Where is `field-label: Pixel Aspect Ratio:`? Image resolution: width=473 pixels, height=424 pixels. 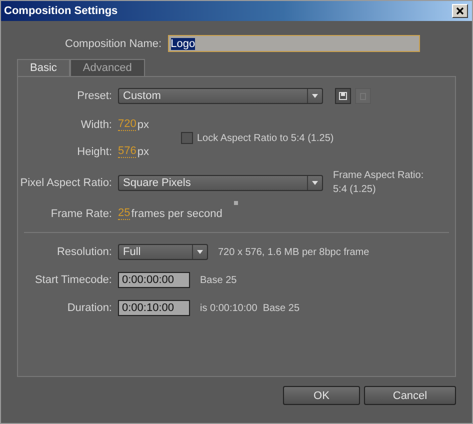 field-label: Pixel Aspect Ratio: is located at coordinates (65, 182).